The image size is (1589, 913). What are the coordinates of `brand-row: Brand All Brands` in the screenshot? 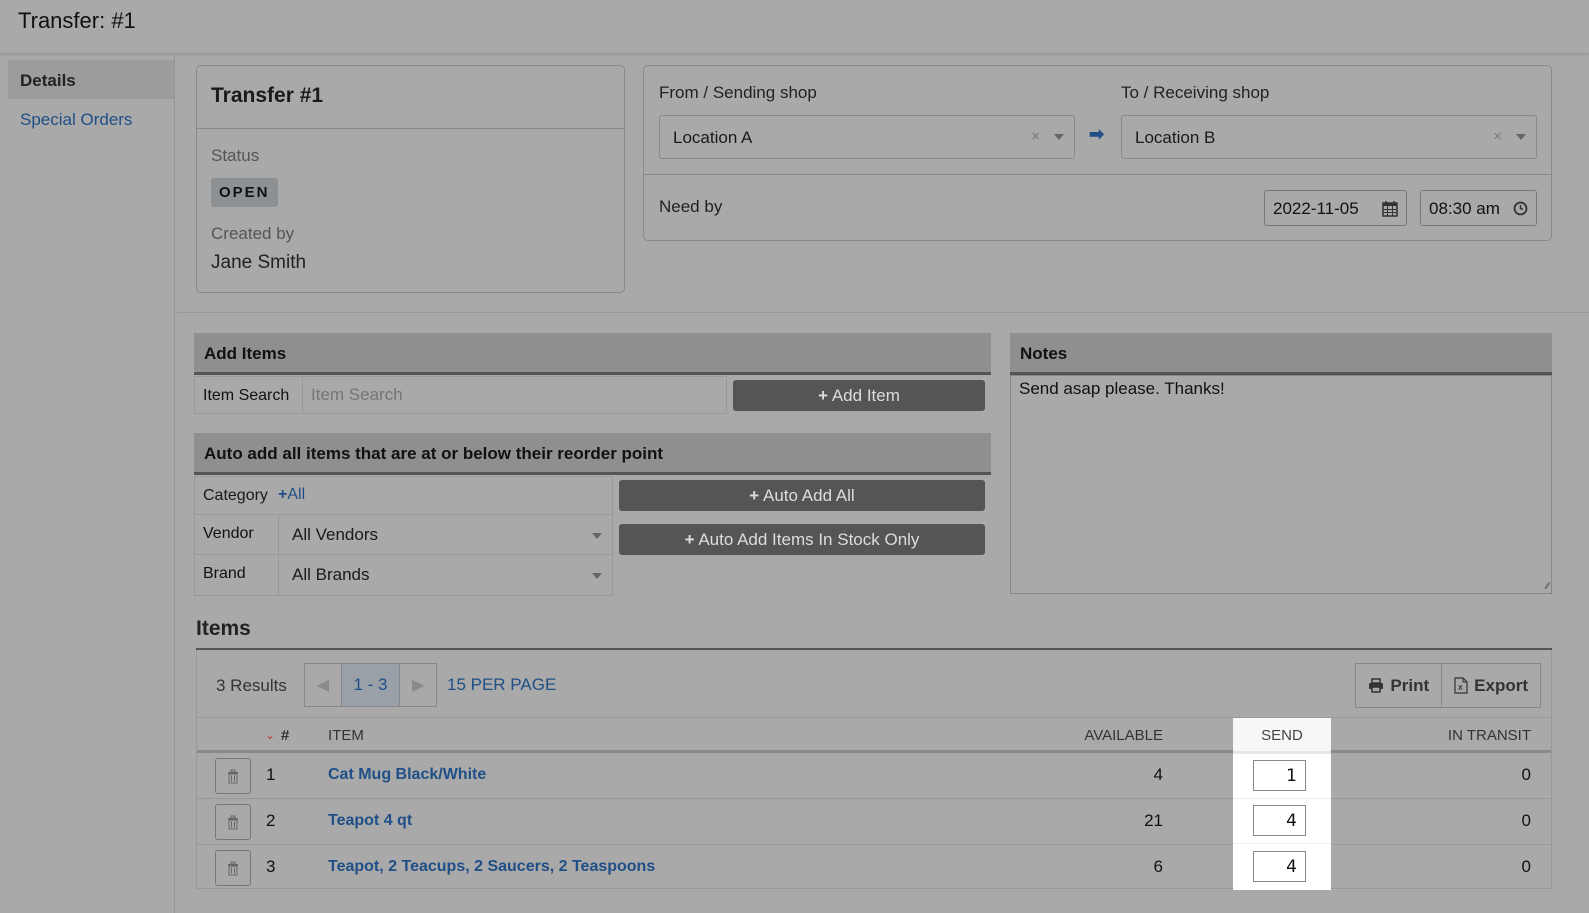 It's located at (403, 575).